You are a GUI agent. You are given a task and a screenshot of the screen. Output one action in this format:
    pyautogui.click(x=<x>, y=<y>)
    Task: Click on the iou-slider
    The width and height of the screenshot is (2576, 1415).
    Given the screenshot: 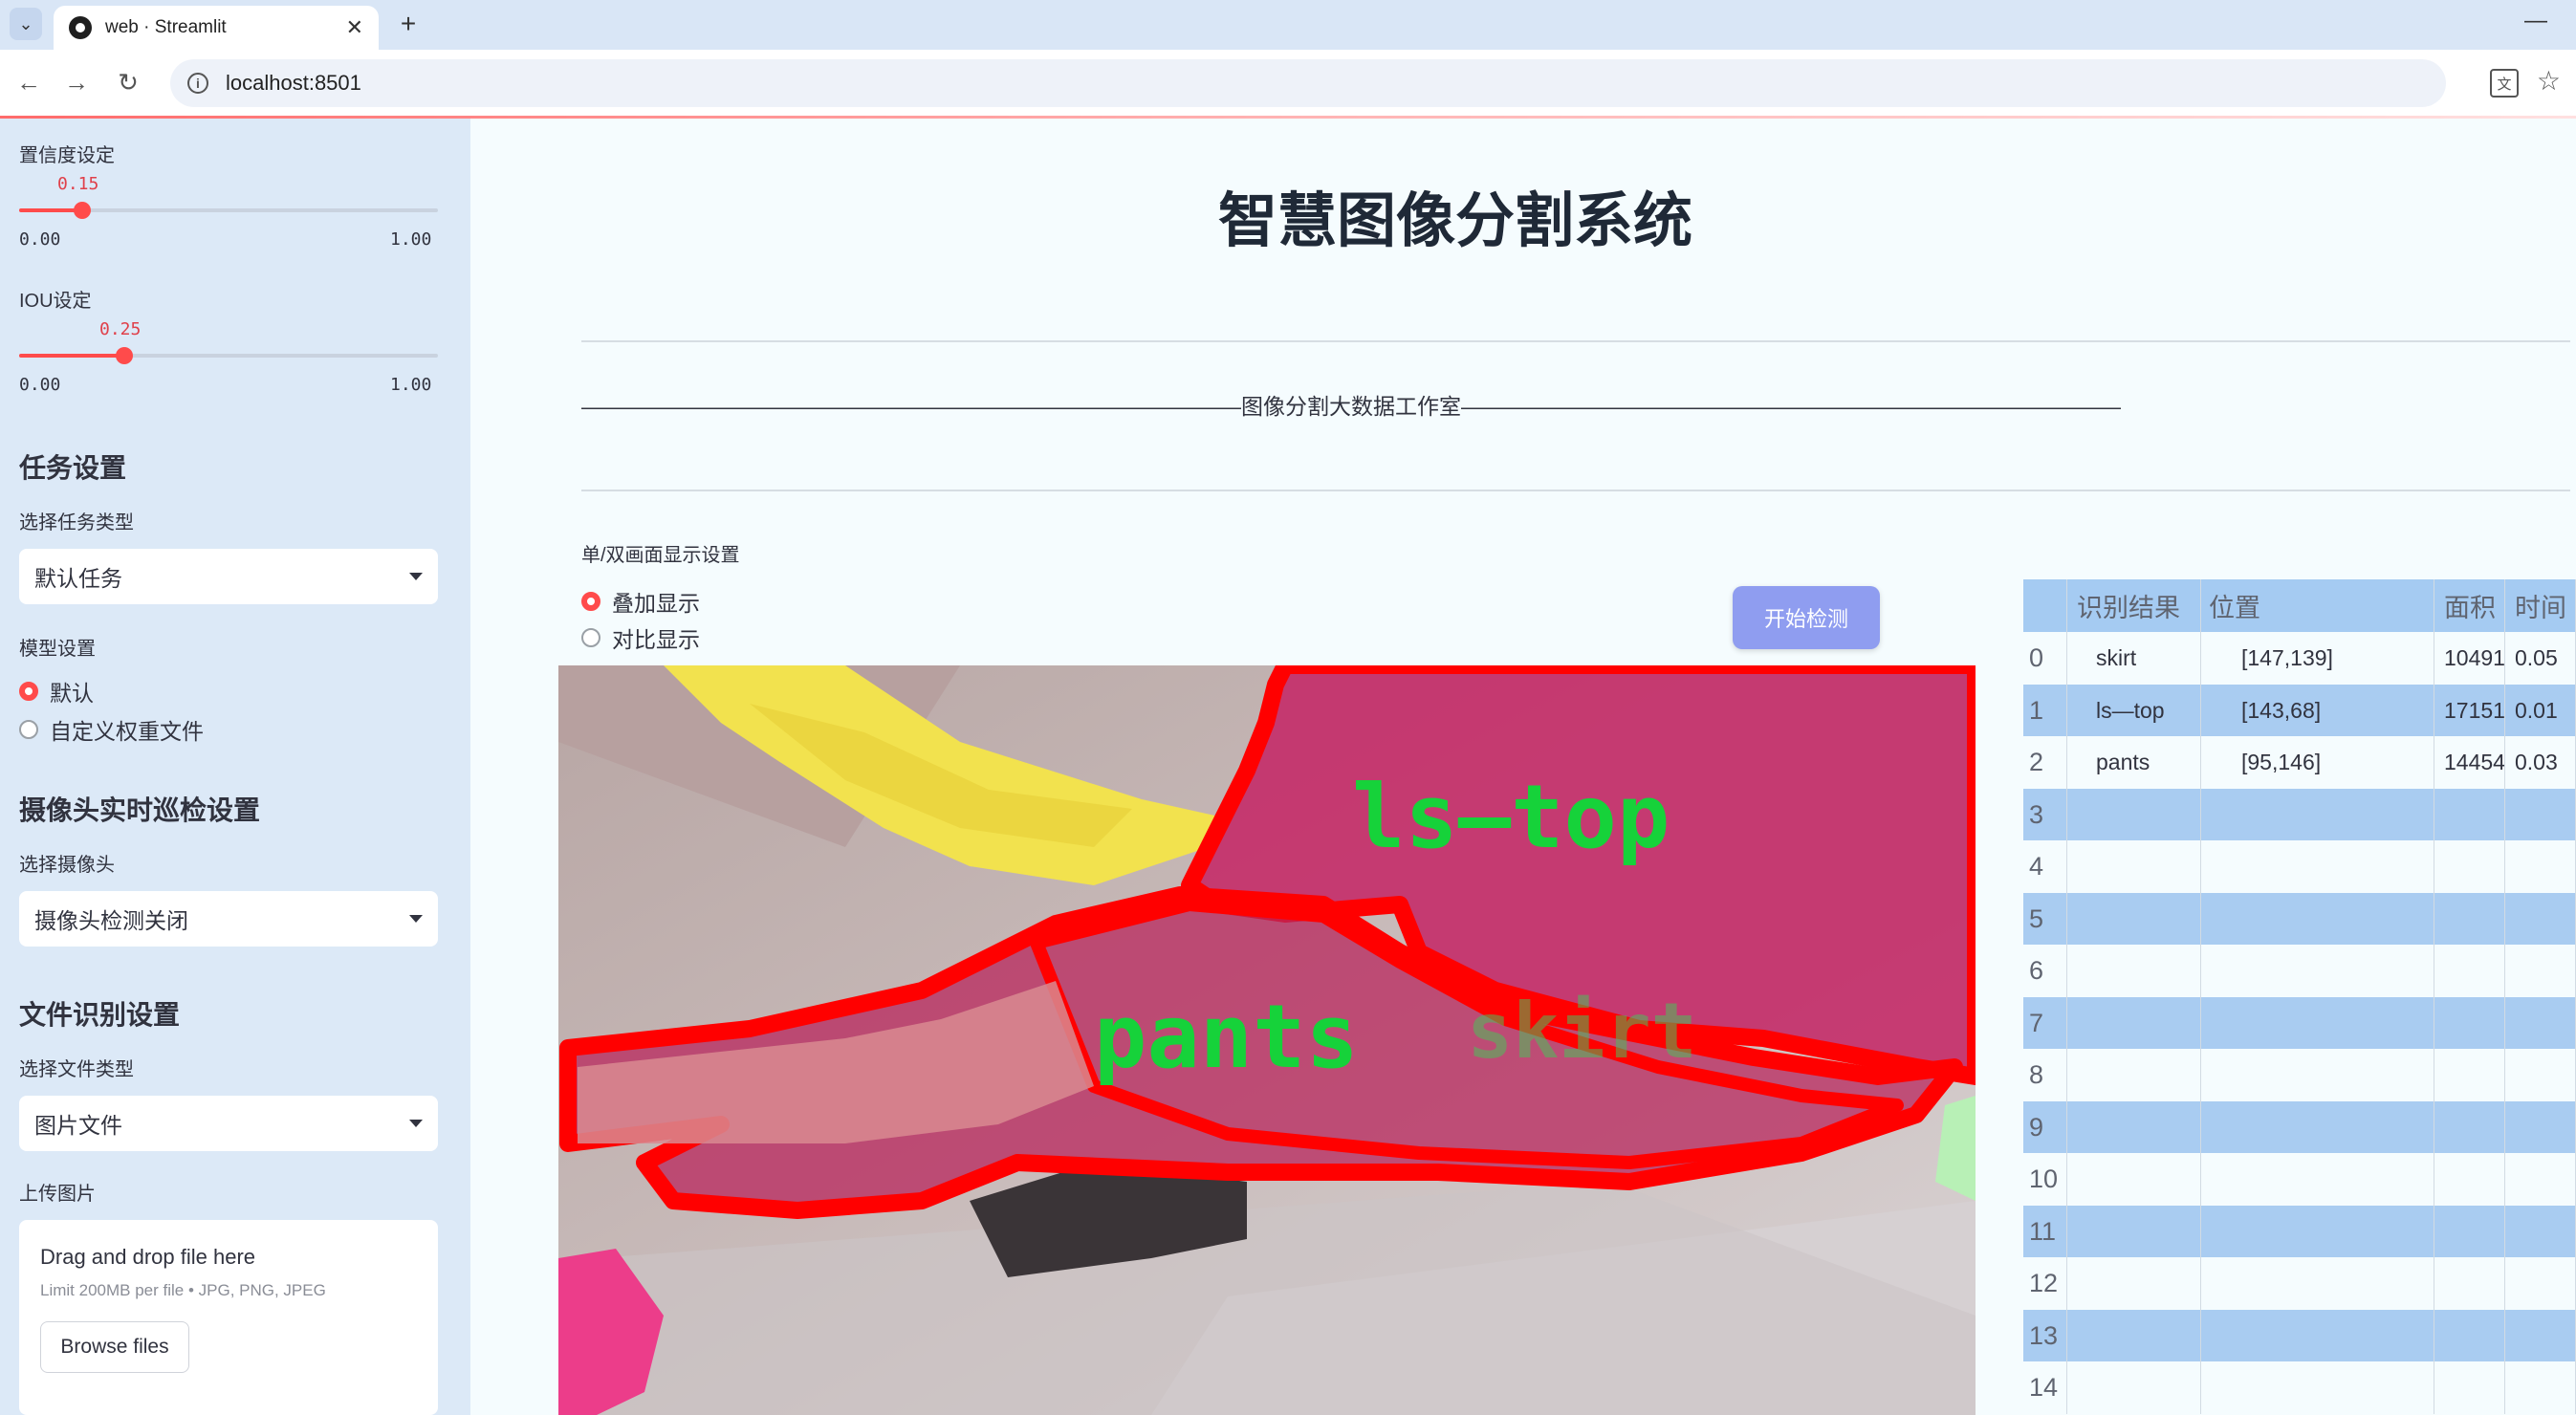 What is the action you would take?
    pyautogui.click(x=228, y=356)
    